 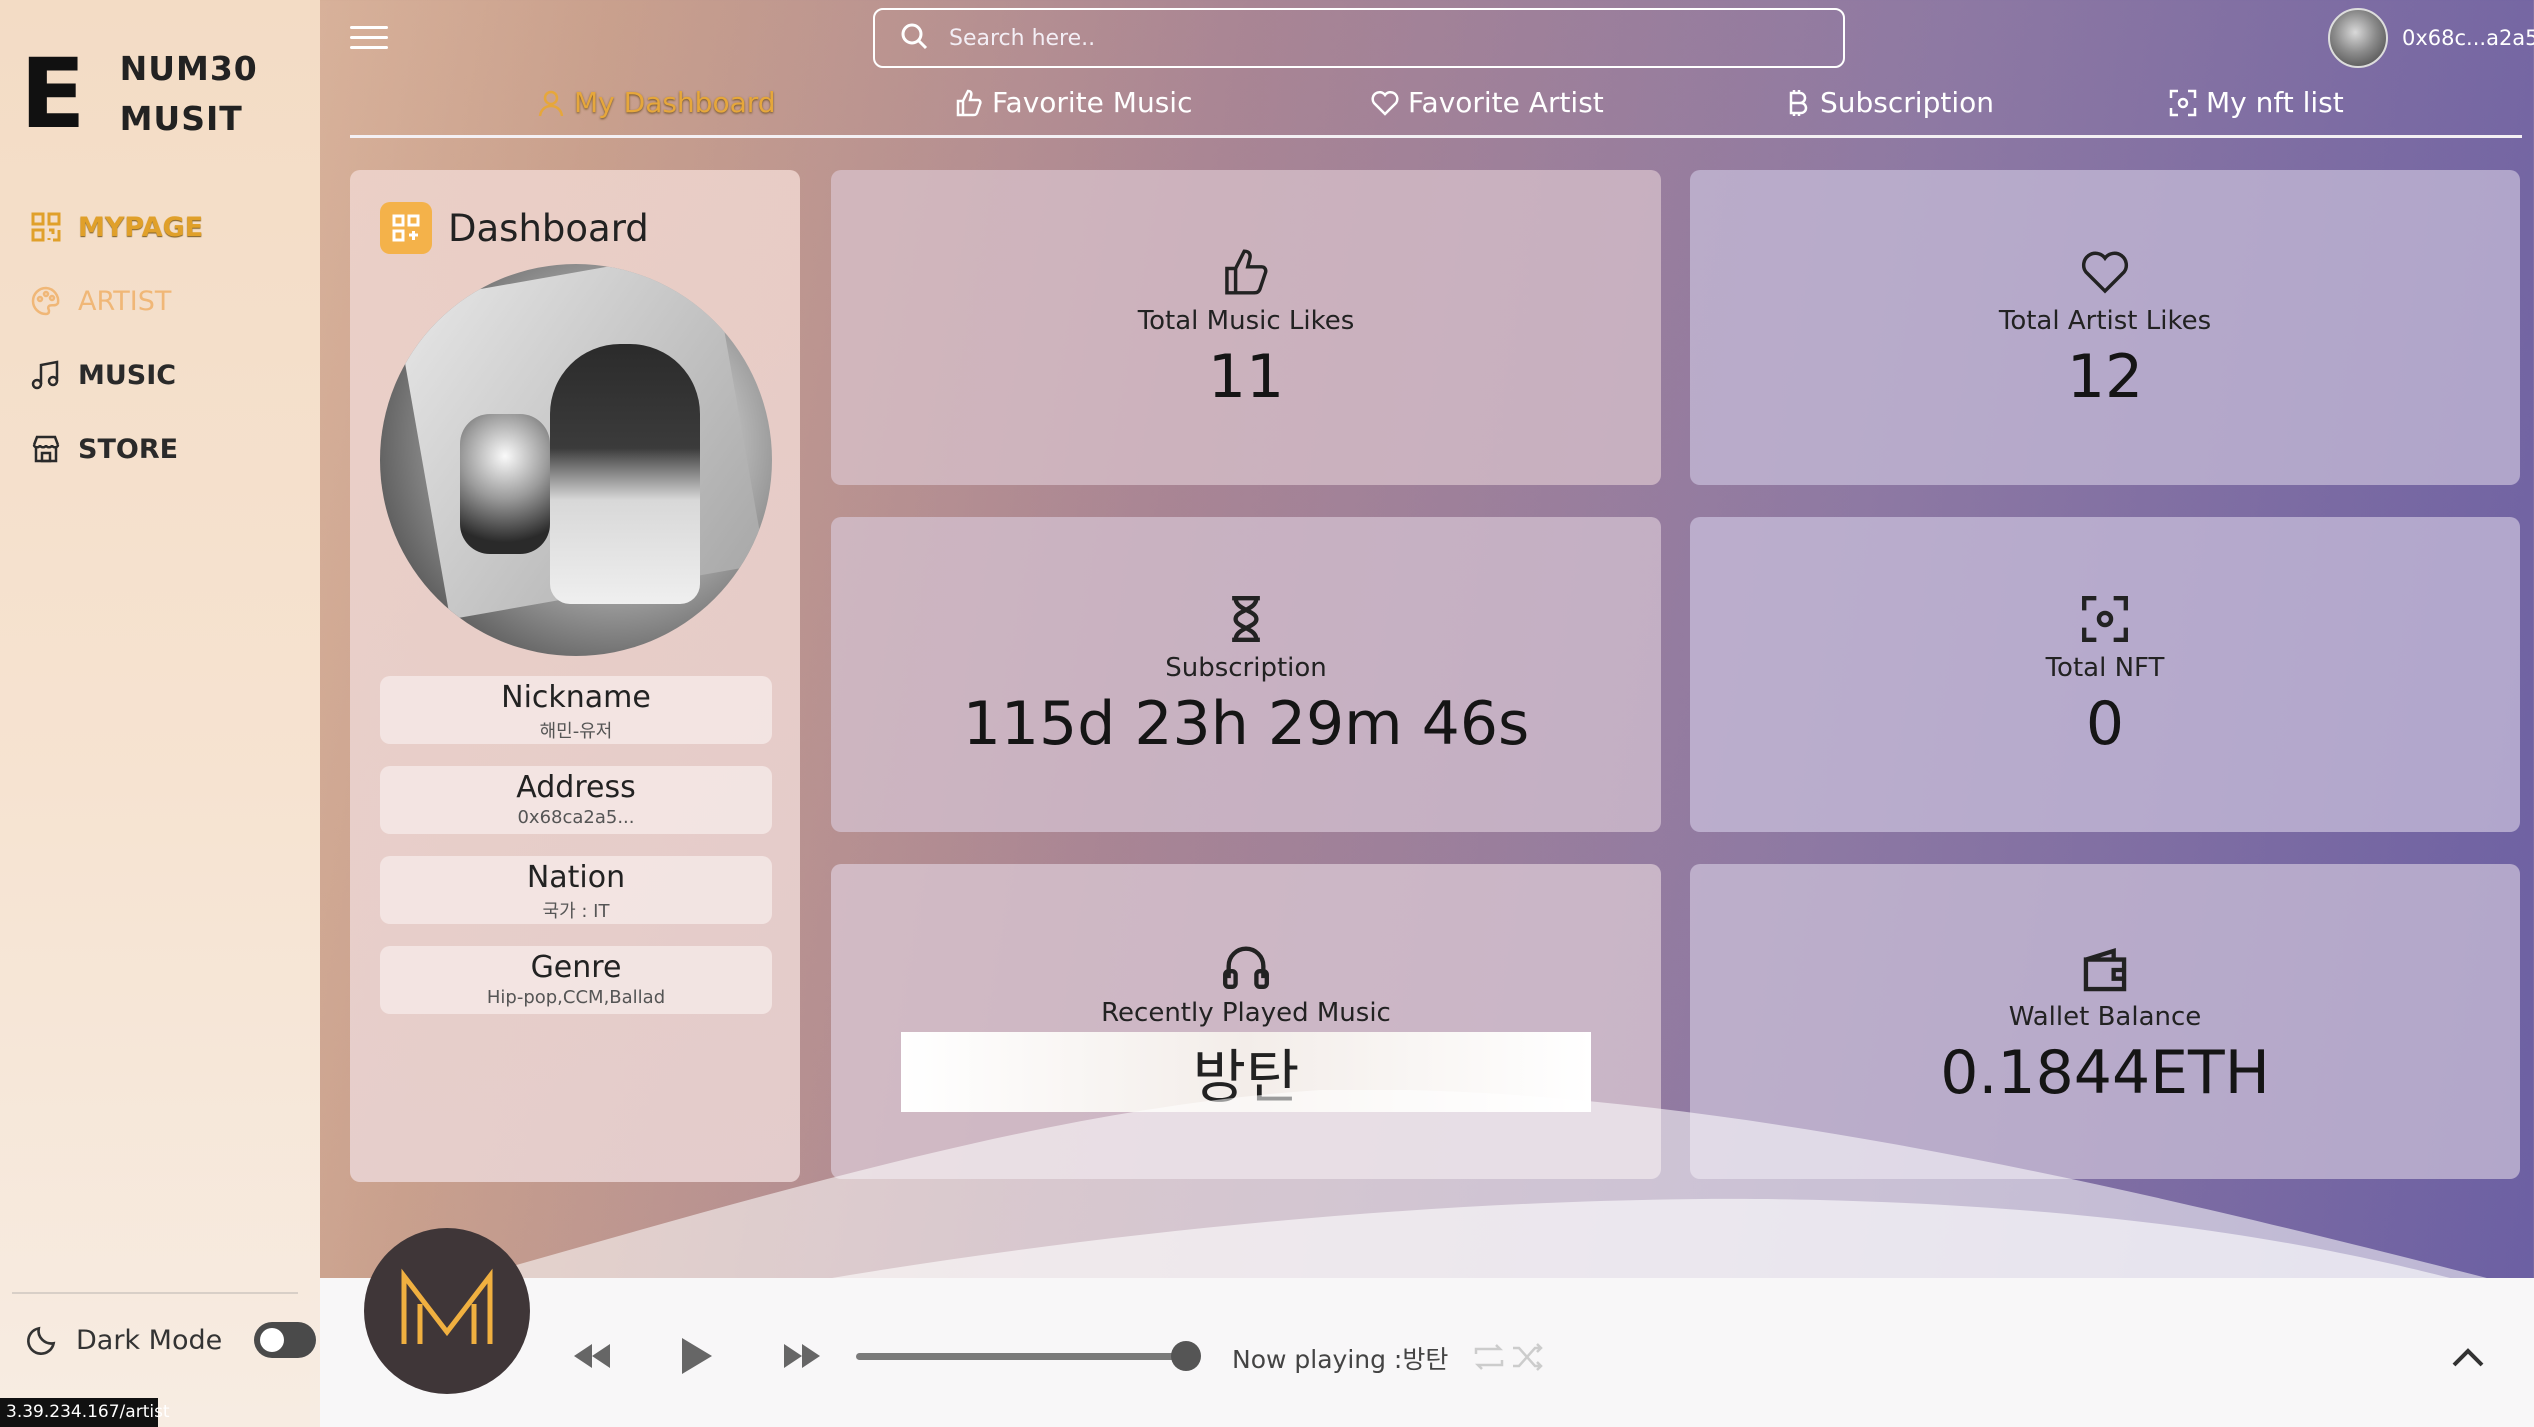 What do you see at coordinates (1379, 38) in the screenshot?
I see `search-input` at bounding box center [1379, 38].